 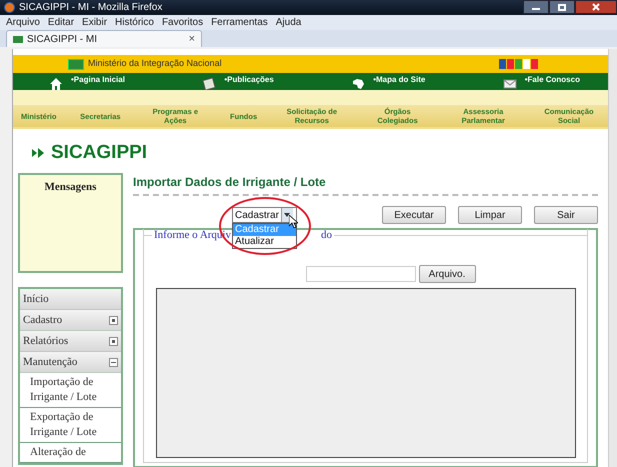 I want to click on scrollbar, so click(x=612, y=258).